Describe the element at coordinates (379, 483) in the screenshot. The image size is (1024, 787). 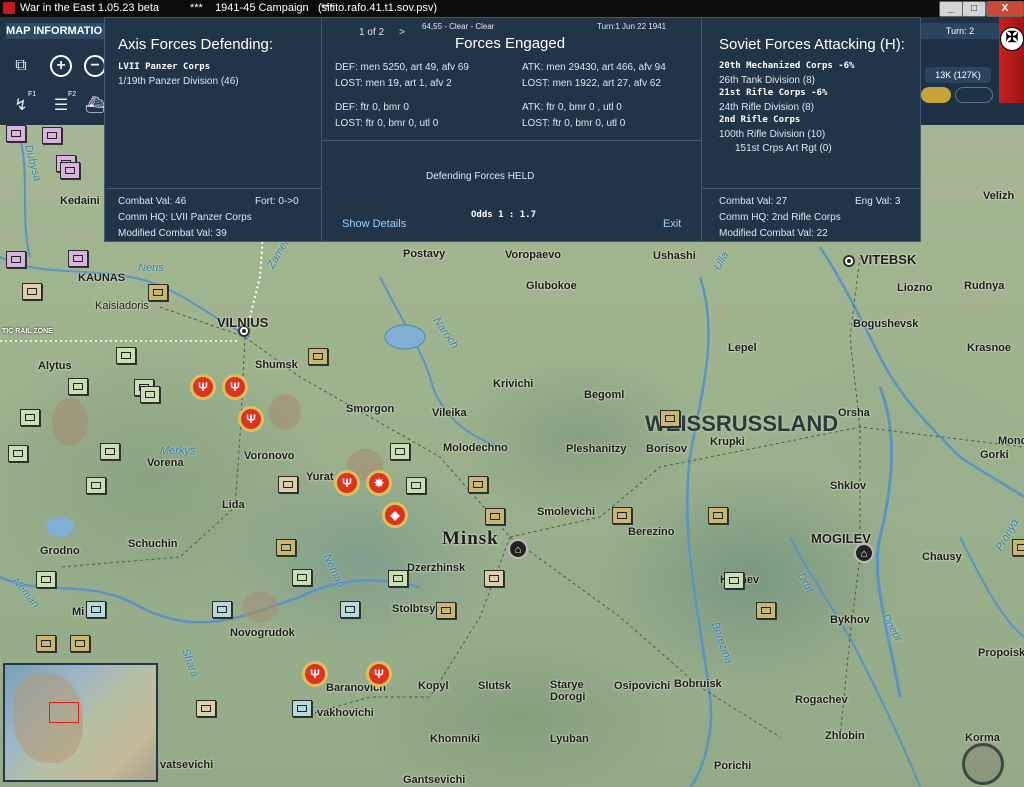
I see `axis-unit-counter-selected: ✸` at that location.